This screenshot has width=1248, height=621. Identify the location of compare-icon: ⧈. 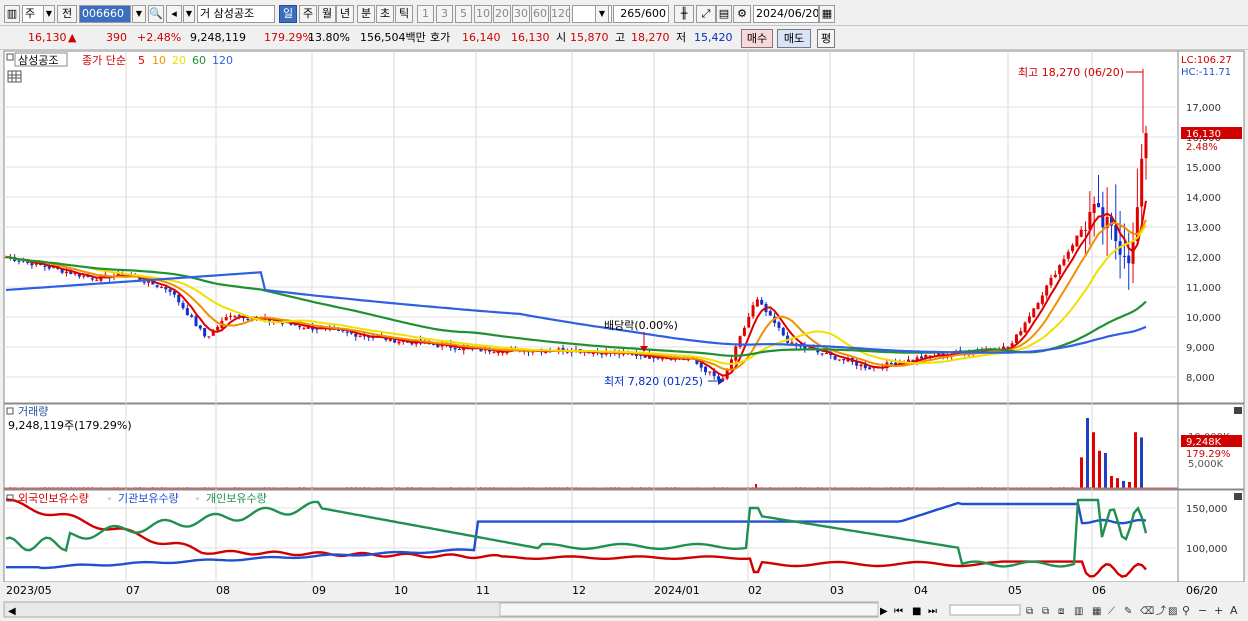
(1061, 611).